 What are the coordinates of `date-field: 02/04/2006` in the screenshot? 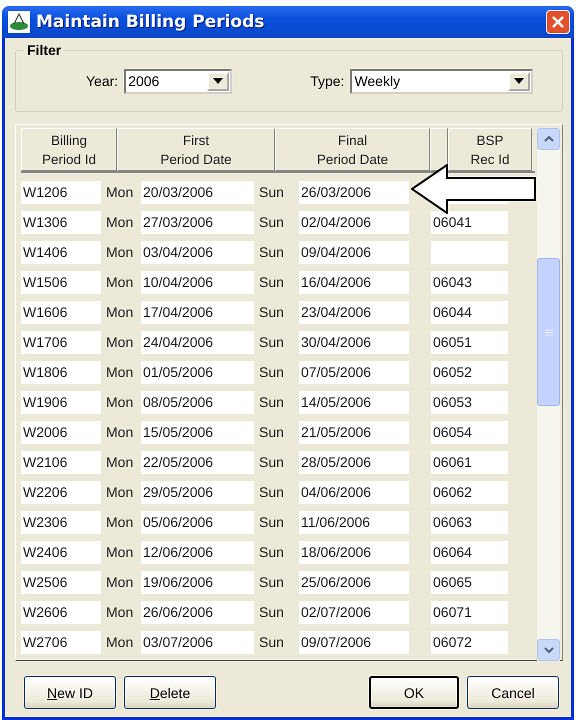 It's located at (354, 222).